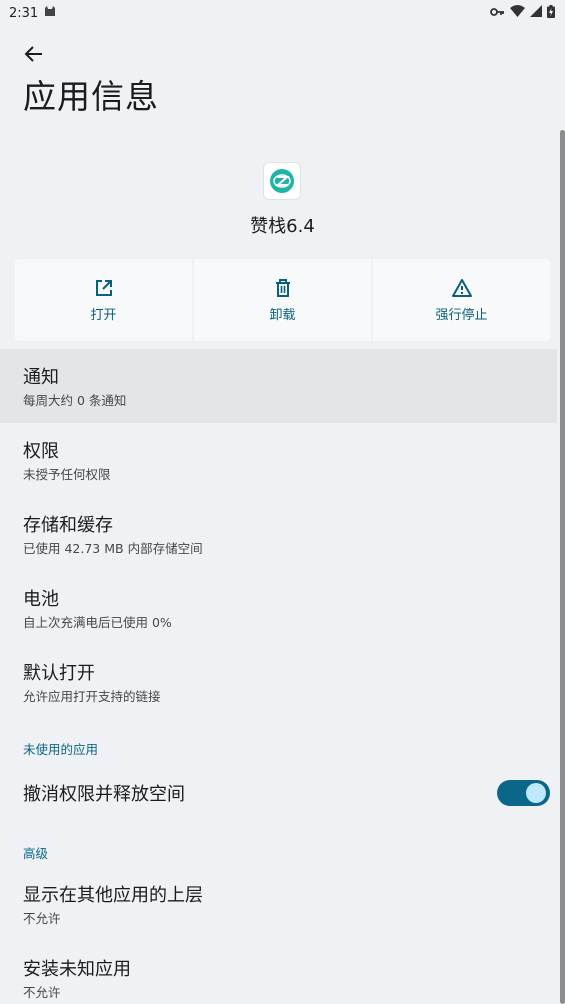 This screenshot has width=565, height=1004. I want to click on force-stop-label: 强行停止, so click(461, 315).